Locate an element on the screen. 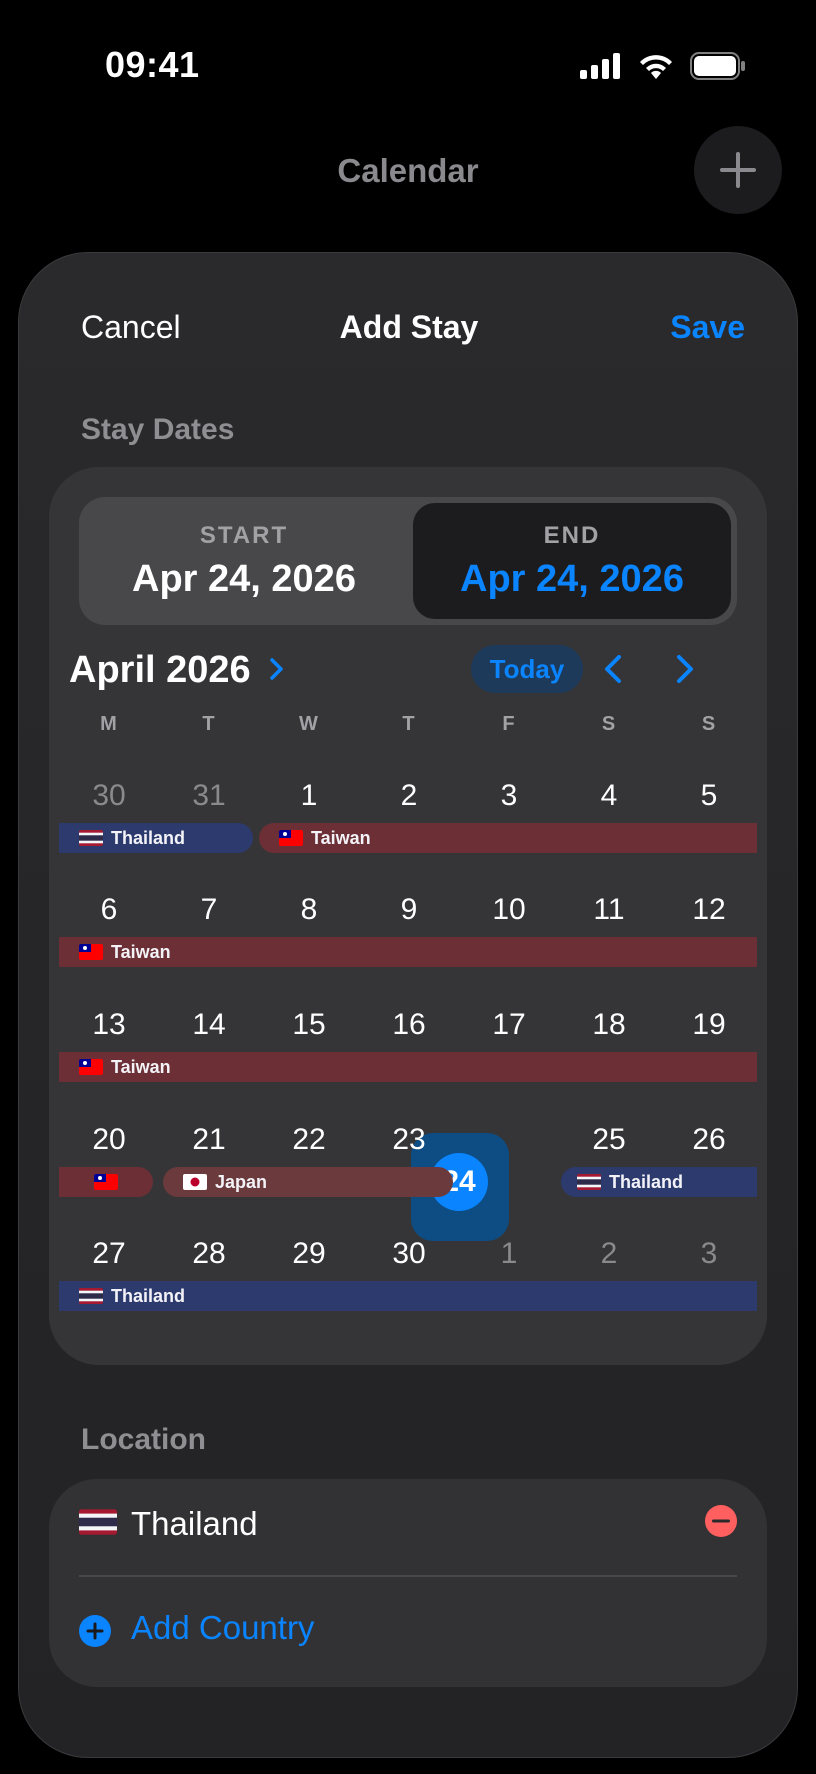  end-caption: END is located at coordinates (572, 535).